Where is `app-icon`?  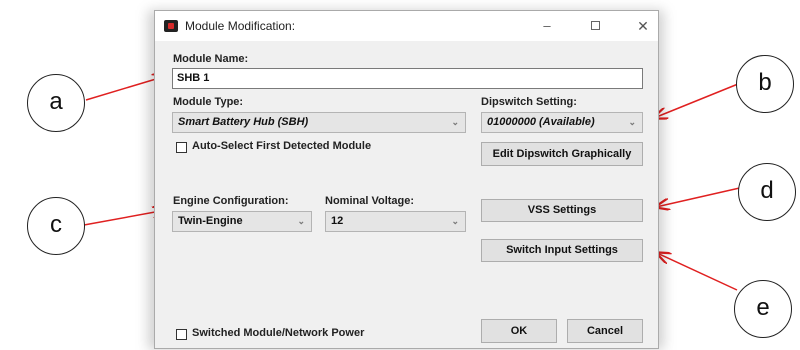
app-icon is located at coordinates (171, 26).